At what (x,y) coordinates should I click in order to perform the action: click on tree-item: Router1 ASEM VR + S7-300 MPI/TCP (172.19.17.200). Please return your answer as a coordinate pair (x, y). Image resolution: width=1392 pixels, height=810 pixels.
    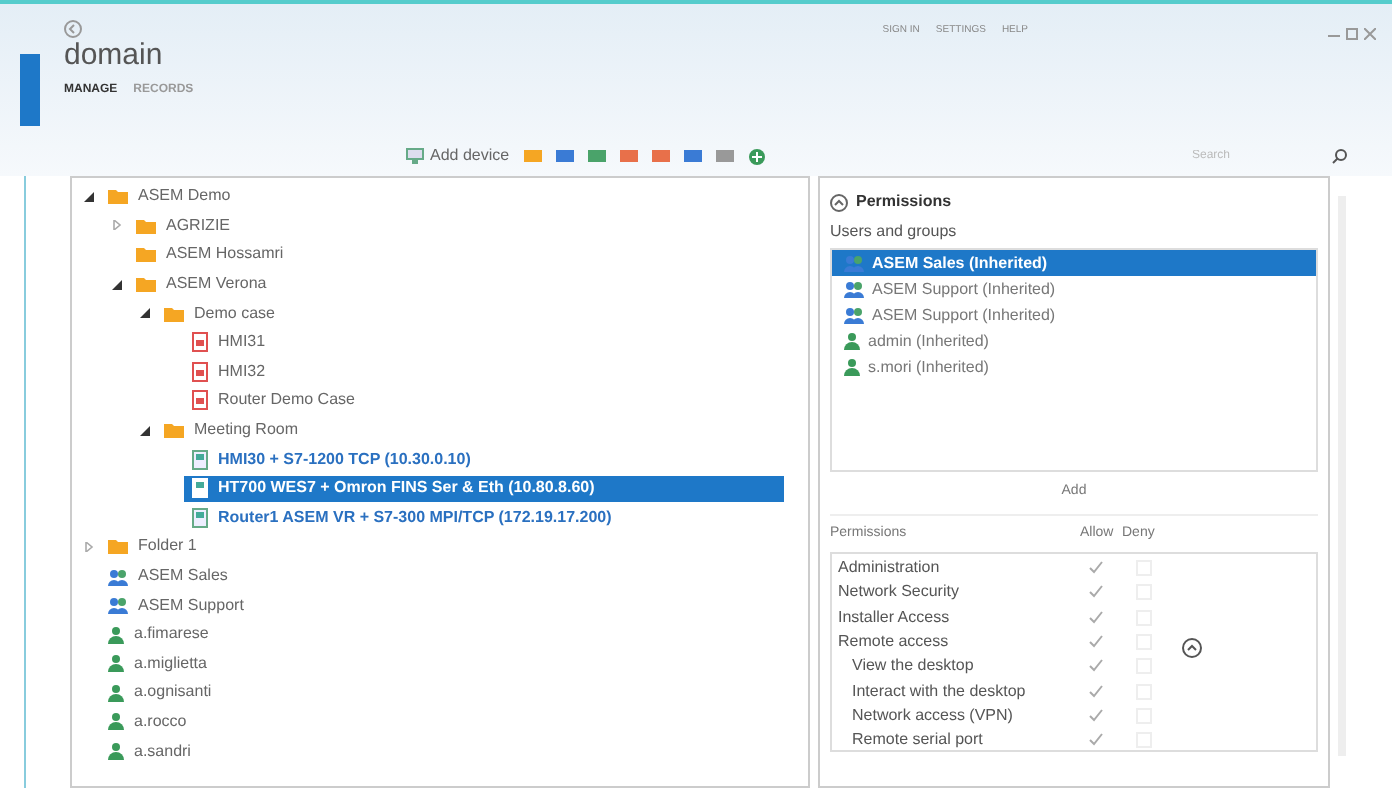
    Looking at the image, I should click on (402, 517).